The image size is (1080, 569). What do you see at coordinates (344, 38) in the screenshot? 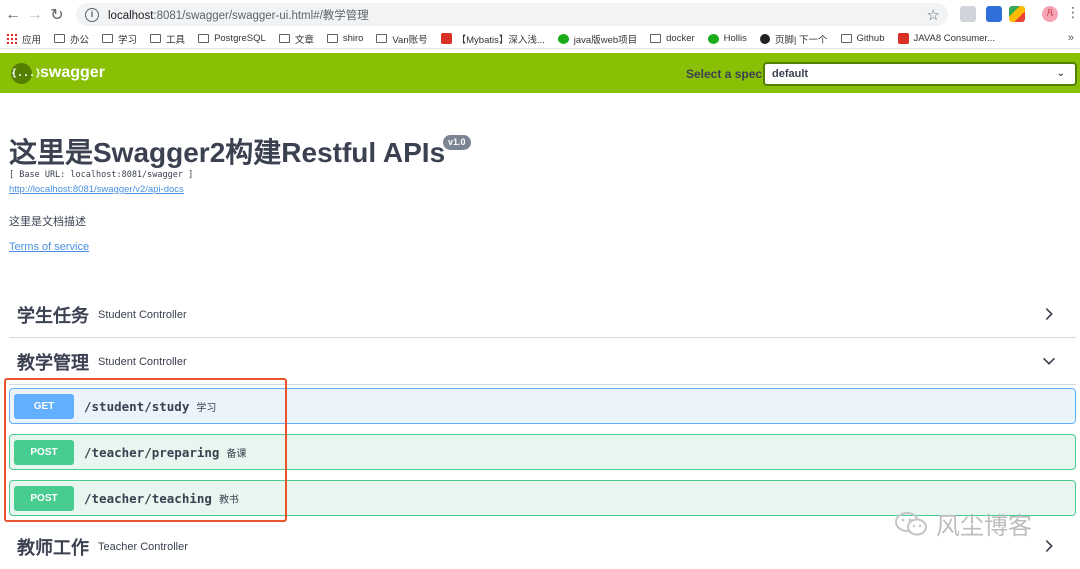
I see `bookmark-folder: shiro` at bounding box center [344, 38].